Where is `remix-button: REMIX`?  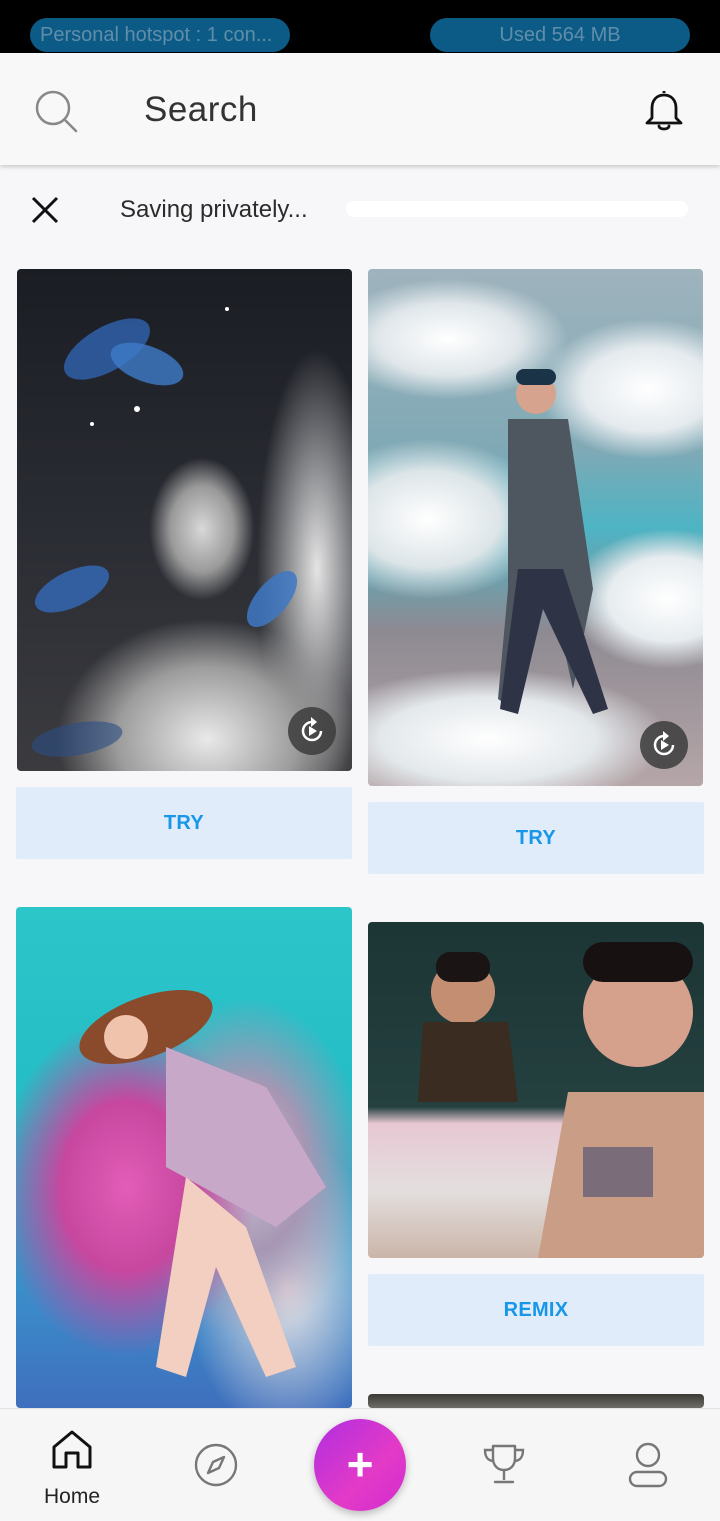
remix-button: REMIX is located at coordinates (536, 1310).